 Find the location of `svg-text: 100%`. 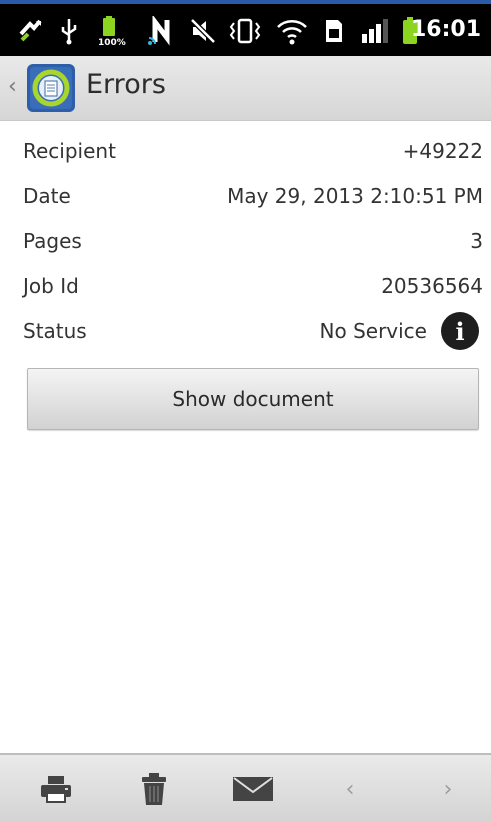

svg-text: 100% is located at coordinates (112, 42).